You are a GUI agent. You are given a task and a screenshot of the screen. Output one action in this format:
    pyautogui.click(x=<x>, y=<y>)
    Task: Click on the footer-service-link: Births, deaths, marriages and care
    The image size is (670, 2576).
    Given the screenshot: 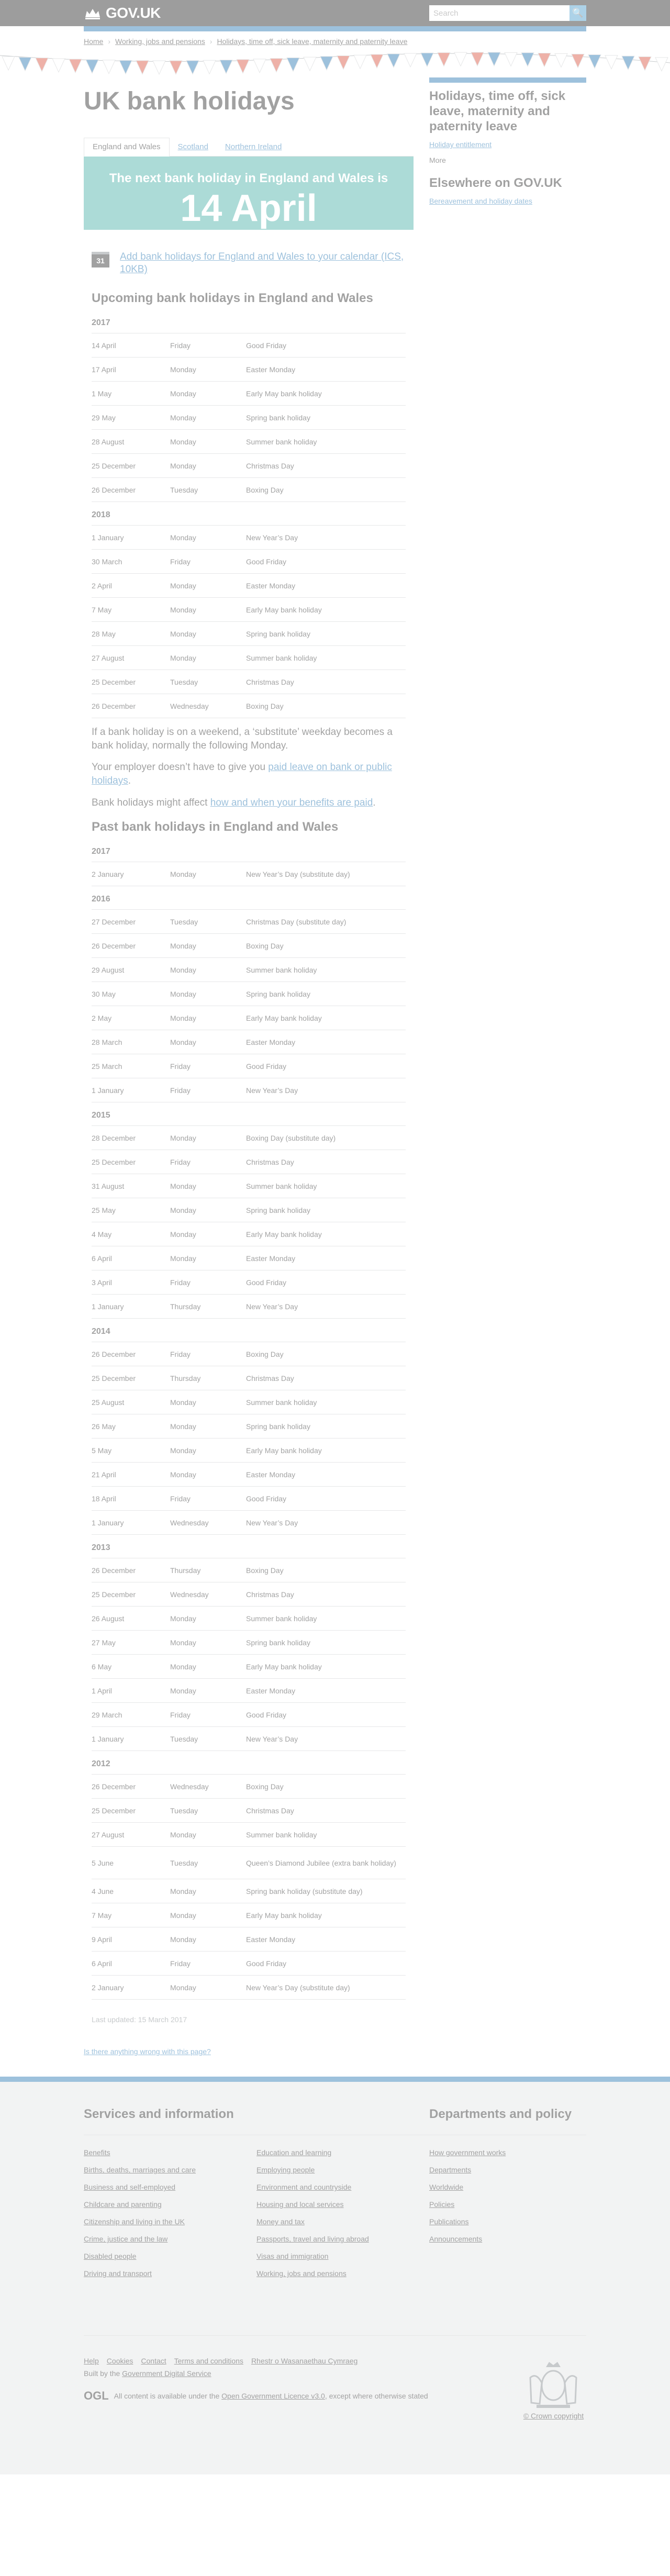 What is the action you would take?
    pyautogui.click(x=170, y=2170)
    